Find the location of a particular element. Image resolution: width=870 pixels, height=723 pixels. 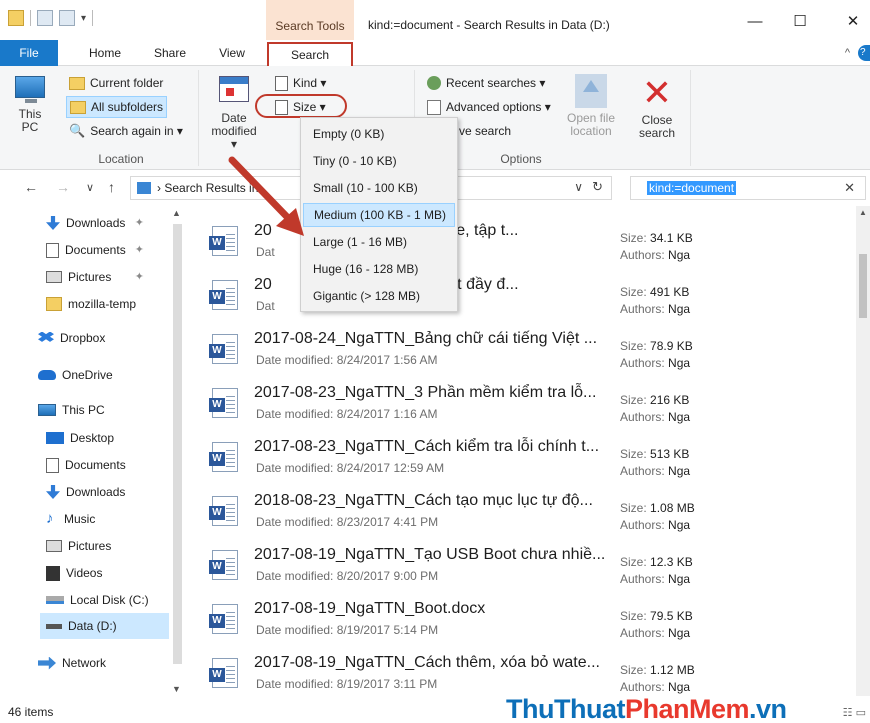

tab-search: Search is located at coordinates (310, 54).